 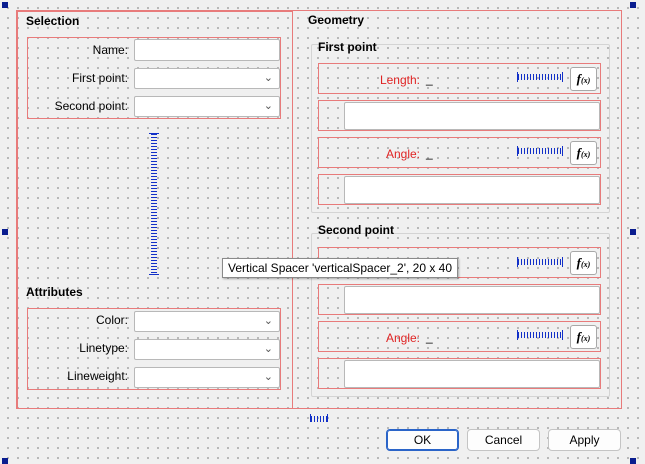 I want to click on second-point-combobox: ⌄, so click(x=207, y=106).